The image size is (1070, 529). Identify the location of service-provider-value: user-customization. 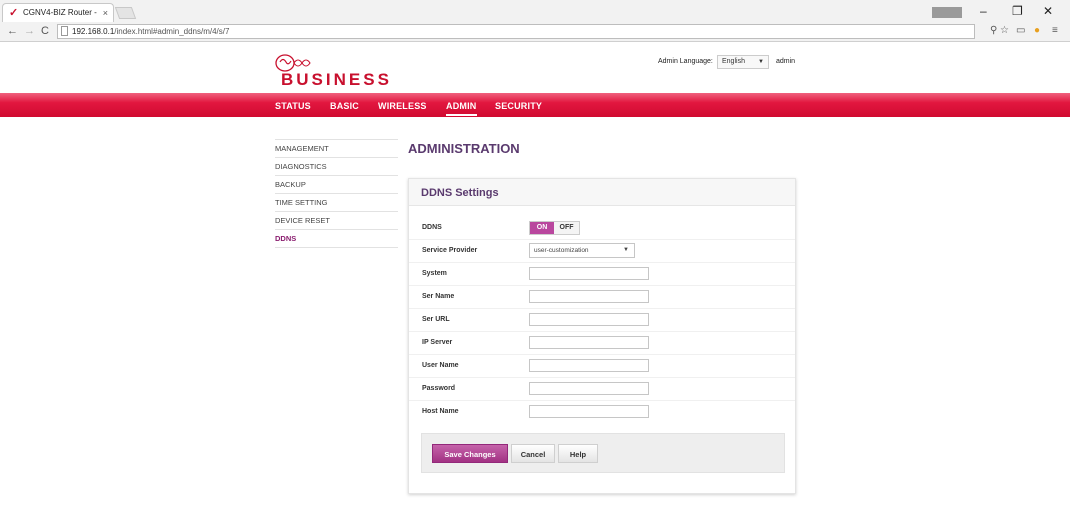
(561, 250).